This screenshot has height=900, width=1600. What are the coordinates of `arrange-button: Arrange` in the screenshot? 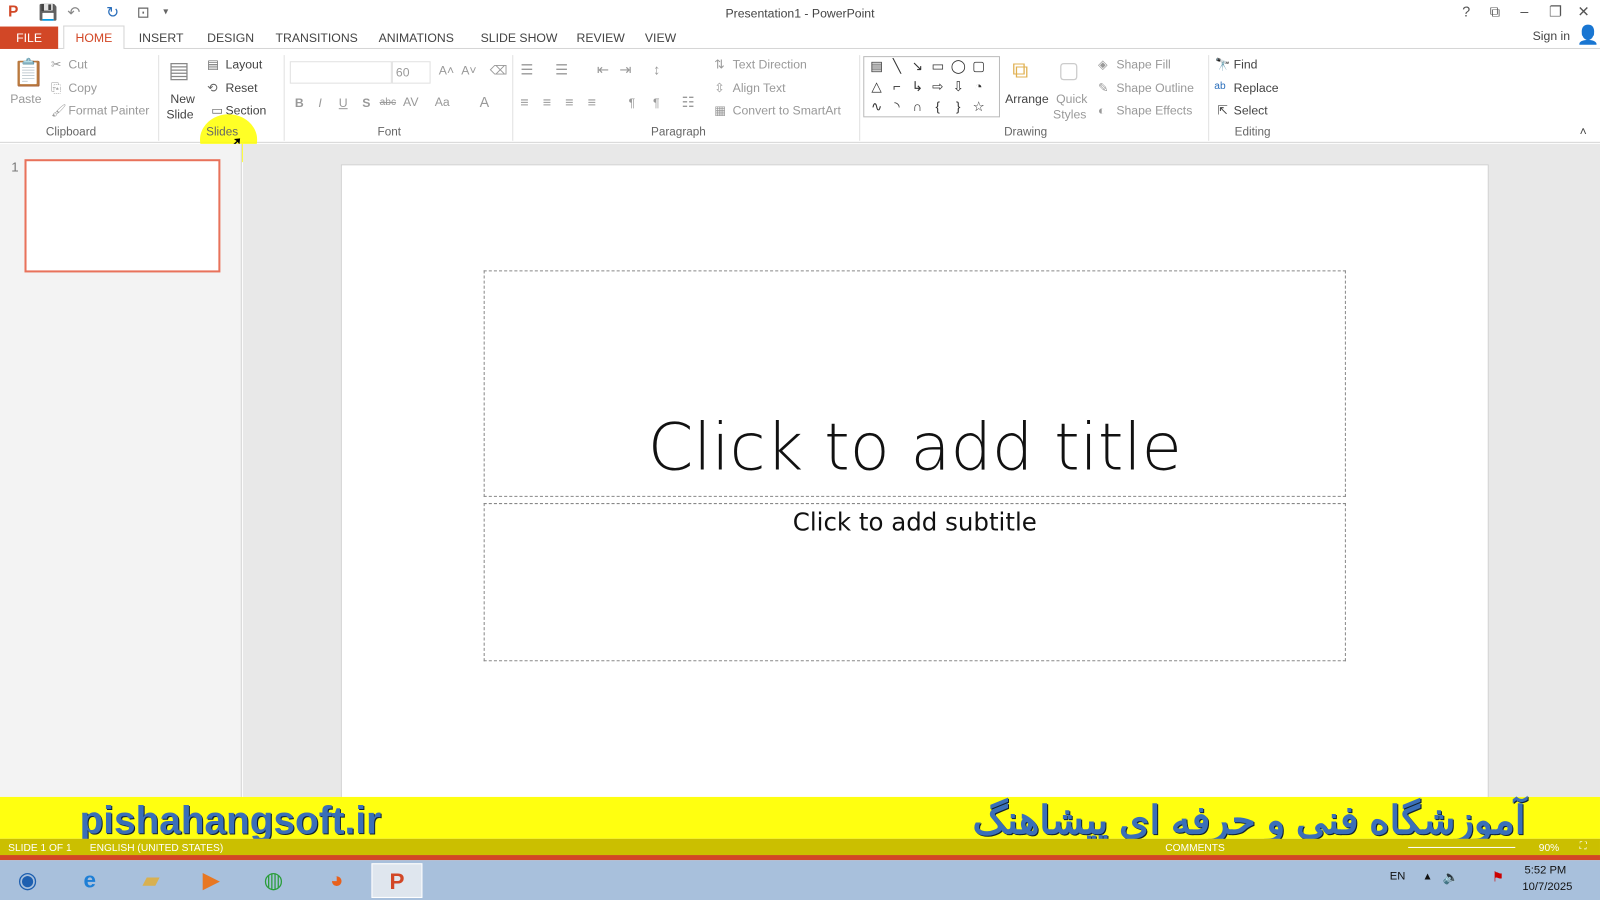 It's located at (1027, 99).